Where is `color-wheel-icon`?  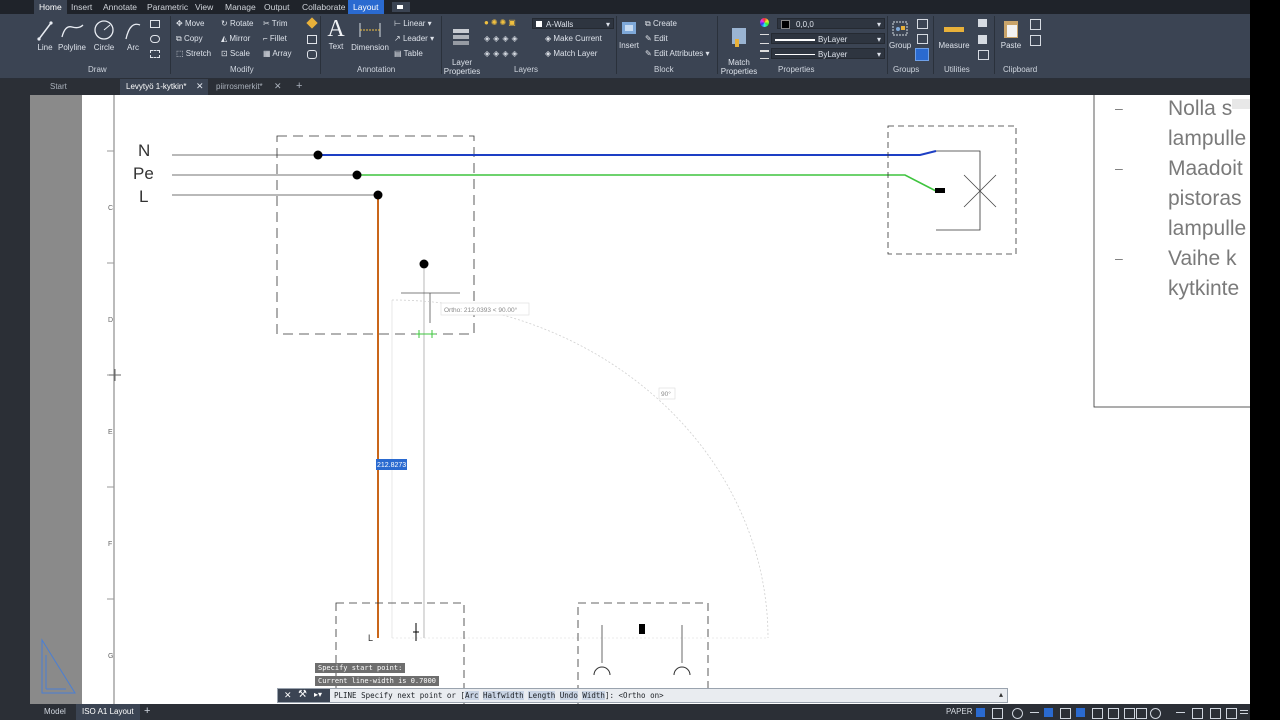
color-wheel-icon is located at coordinates (764, 22).